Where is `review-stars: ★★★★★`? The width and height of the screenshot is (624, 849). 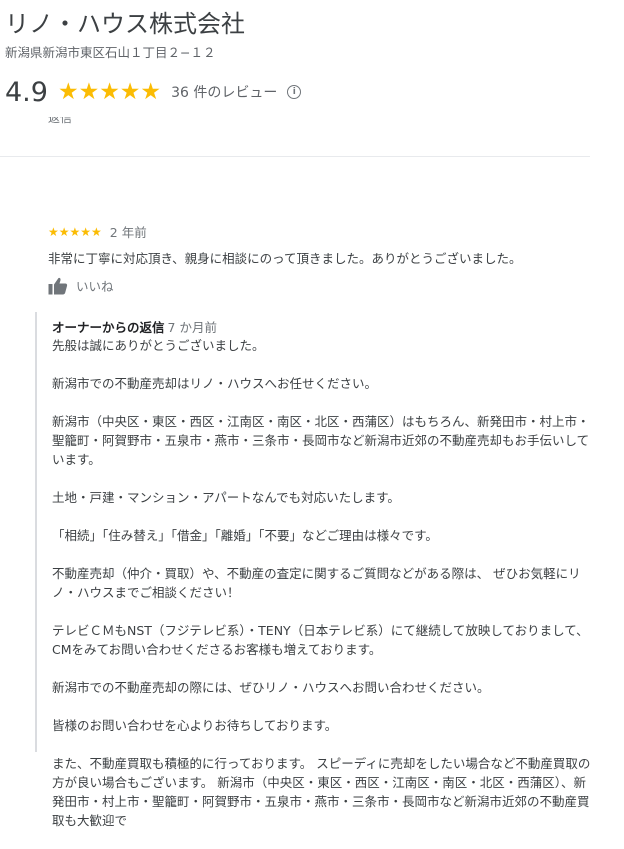
review-stars: ★★★★★ is located at coordinates (75, 231).